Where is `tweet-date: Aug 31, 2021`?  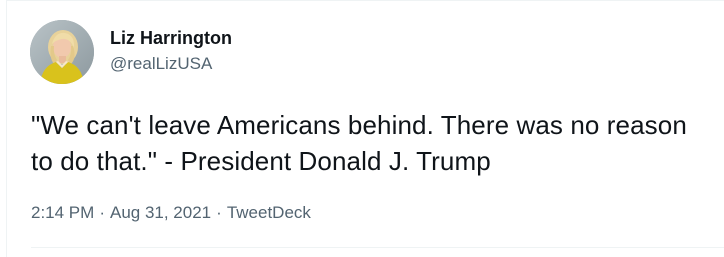
tweet-date: Aug 31, 2021 is located at coordinates (160, 213).